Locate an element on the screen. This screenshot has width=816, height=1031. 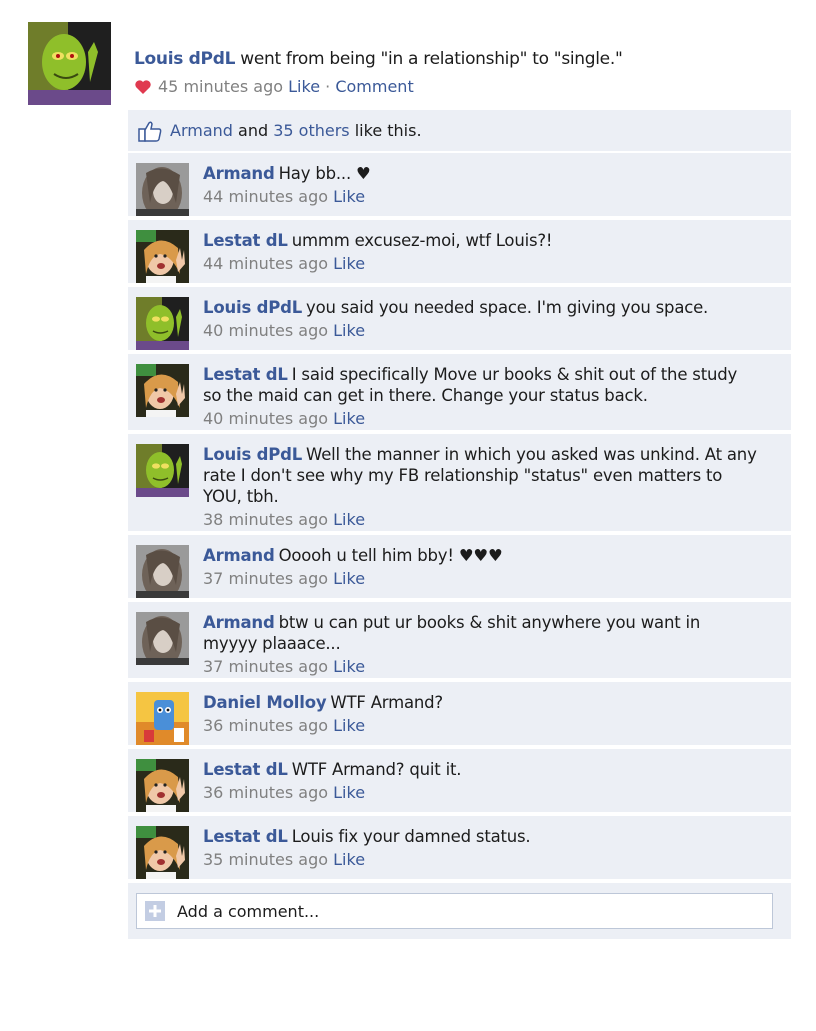
comment-item: Armand Hay bb... ♥ 44 minutes ago Like is located at coordinates (459, 186).